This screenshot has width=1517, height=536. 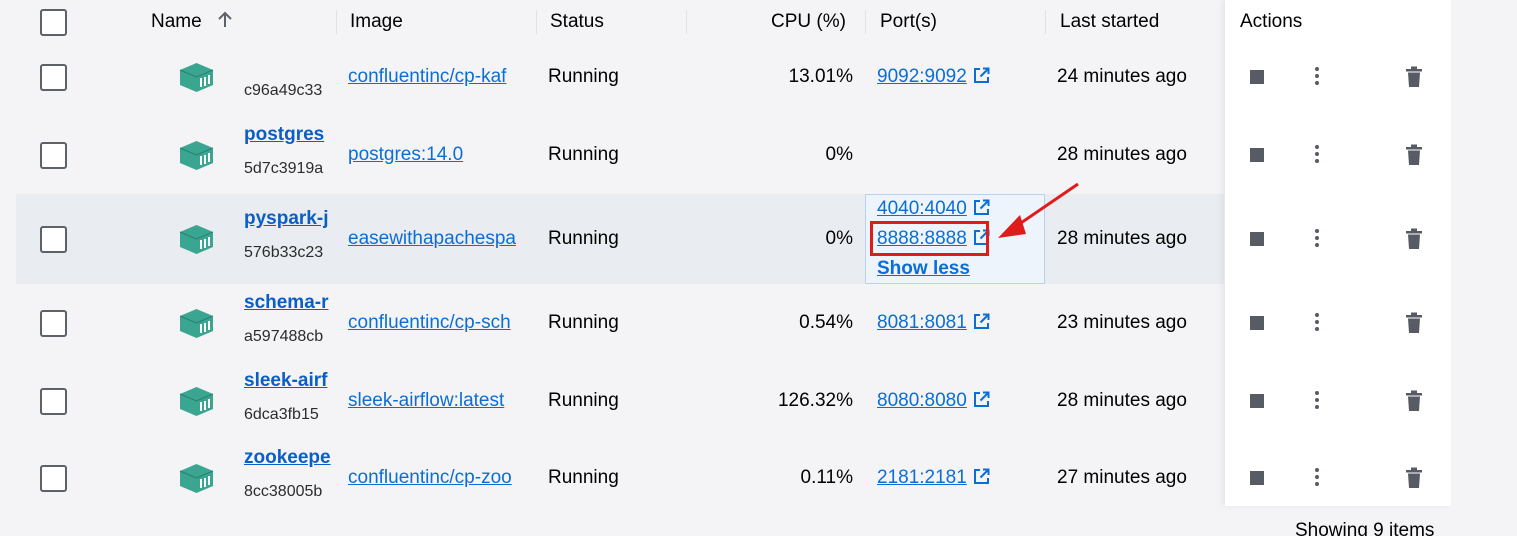 I want to click on port-entry: 2181:2181, so click(x=933, y=478).